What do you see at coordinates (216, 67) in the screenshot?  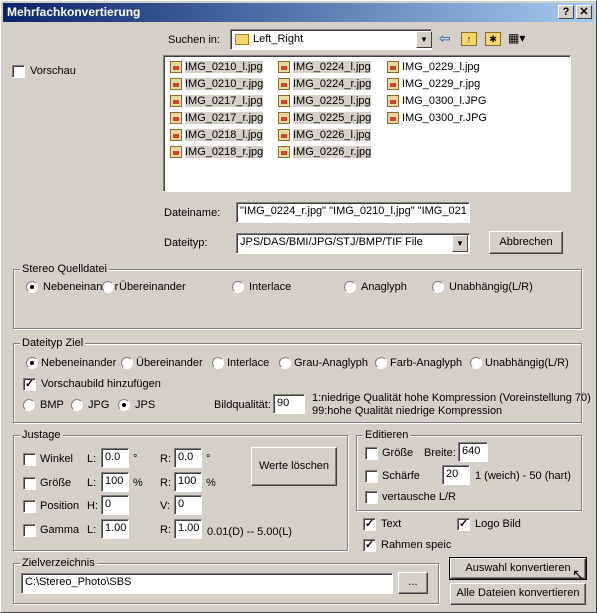 I see `file-item: IMG_0210_l.jpg` at bounding box center [216, 67].